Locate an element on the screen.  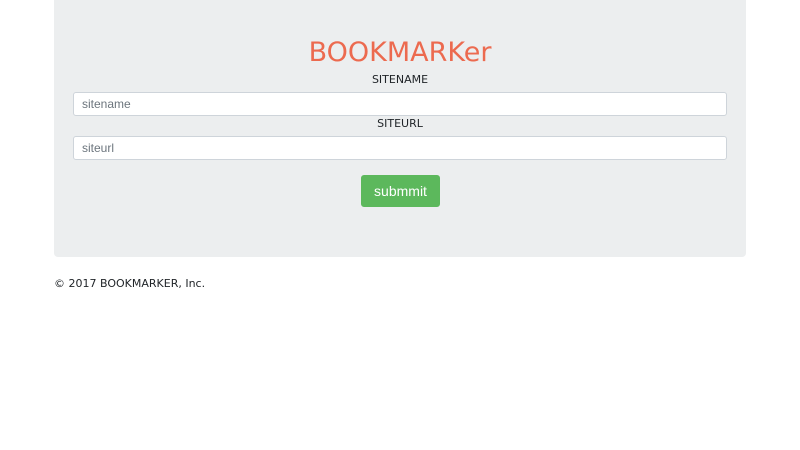
sitename-label: SITENAME is located at coordinates (400, 79).